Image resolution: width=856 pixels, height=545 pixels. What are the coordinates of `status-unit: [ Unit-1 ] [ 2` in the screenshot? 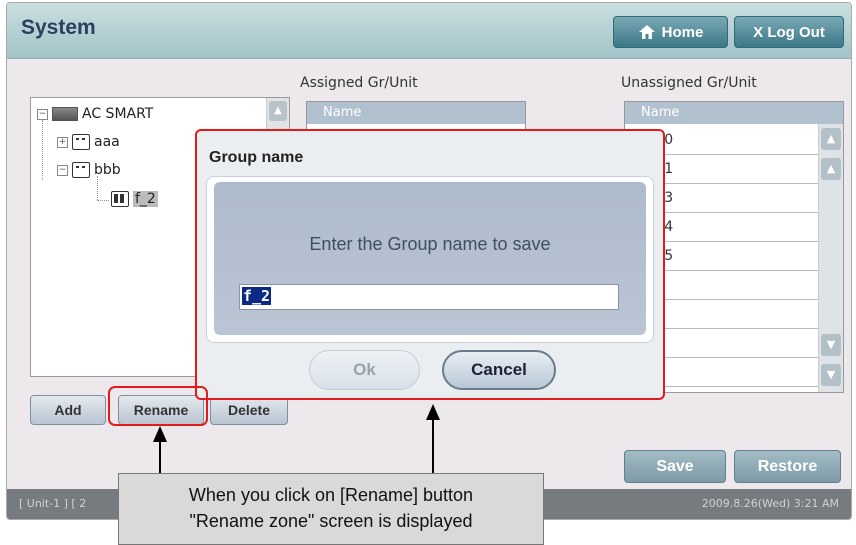 It's located at (53, 503).